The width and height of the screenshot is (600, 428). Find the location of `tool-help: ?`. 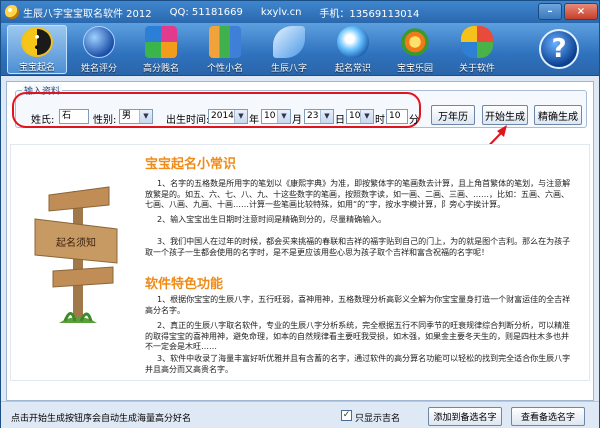

tool-help: ? is located at coordinates (559, 49).